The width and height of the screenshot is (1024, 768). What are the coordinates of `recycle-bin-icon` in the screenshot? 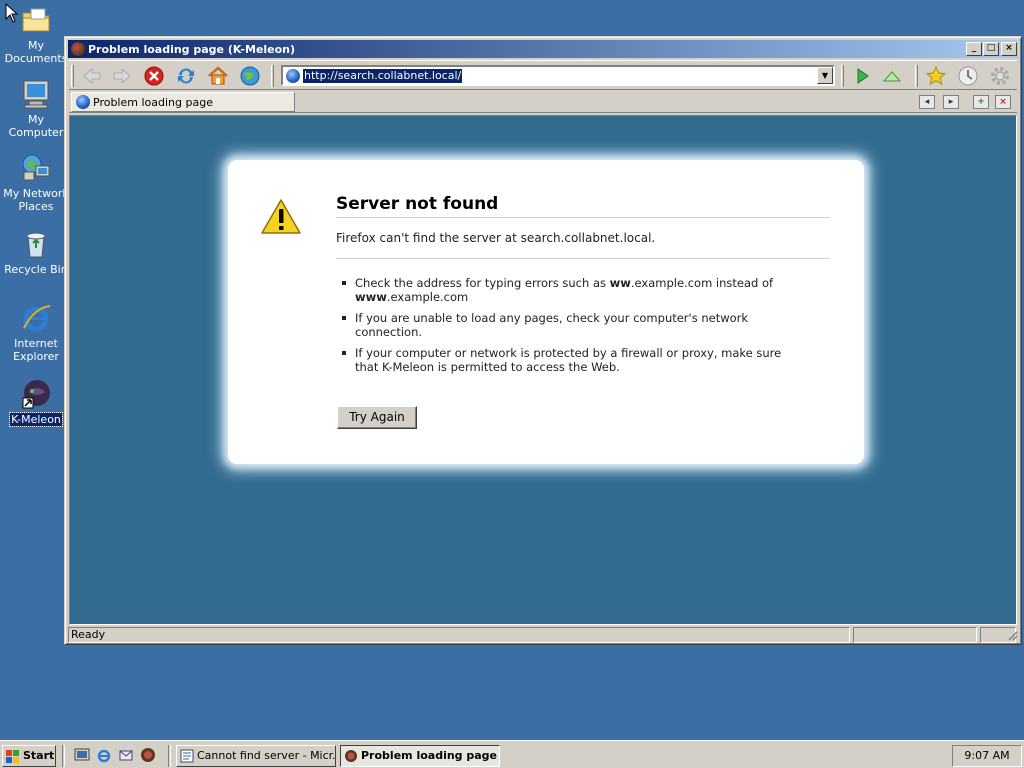 It's located at (36, 244).